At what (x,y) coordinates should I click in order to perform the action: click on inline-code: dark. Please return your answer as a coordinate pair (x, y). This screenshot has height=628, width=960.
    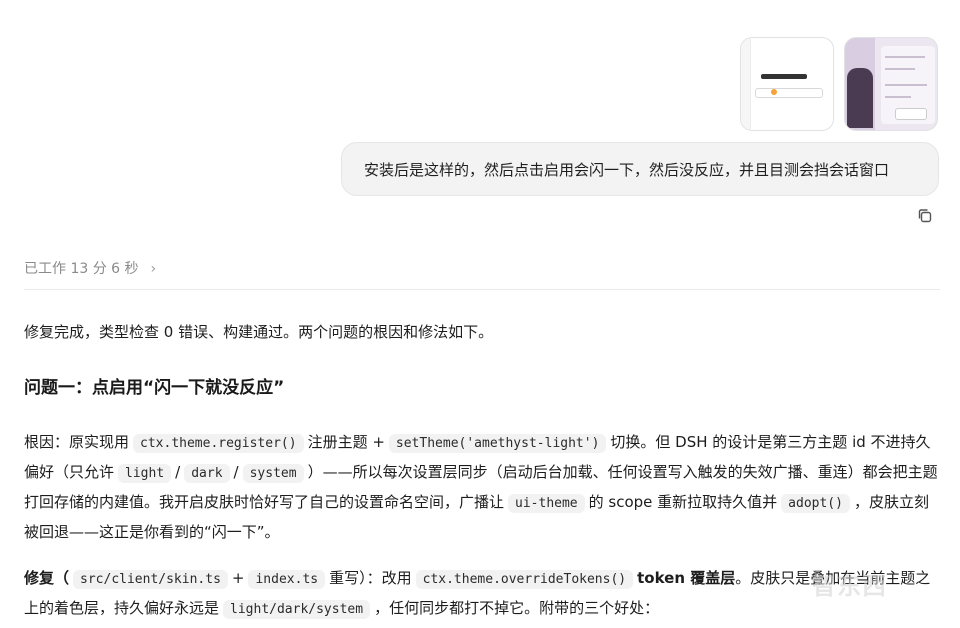
    Looking at the image, I should click on (207, 473).